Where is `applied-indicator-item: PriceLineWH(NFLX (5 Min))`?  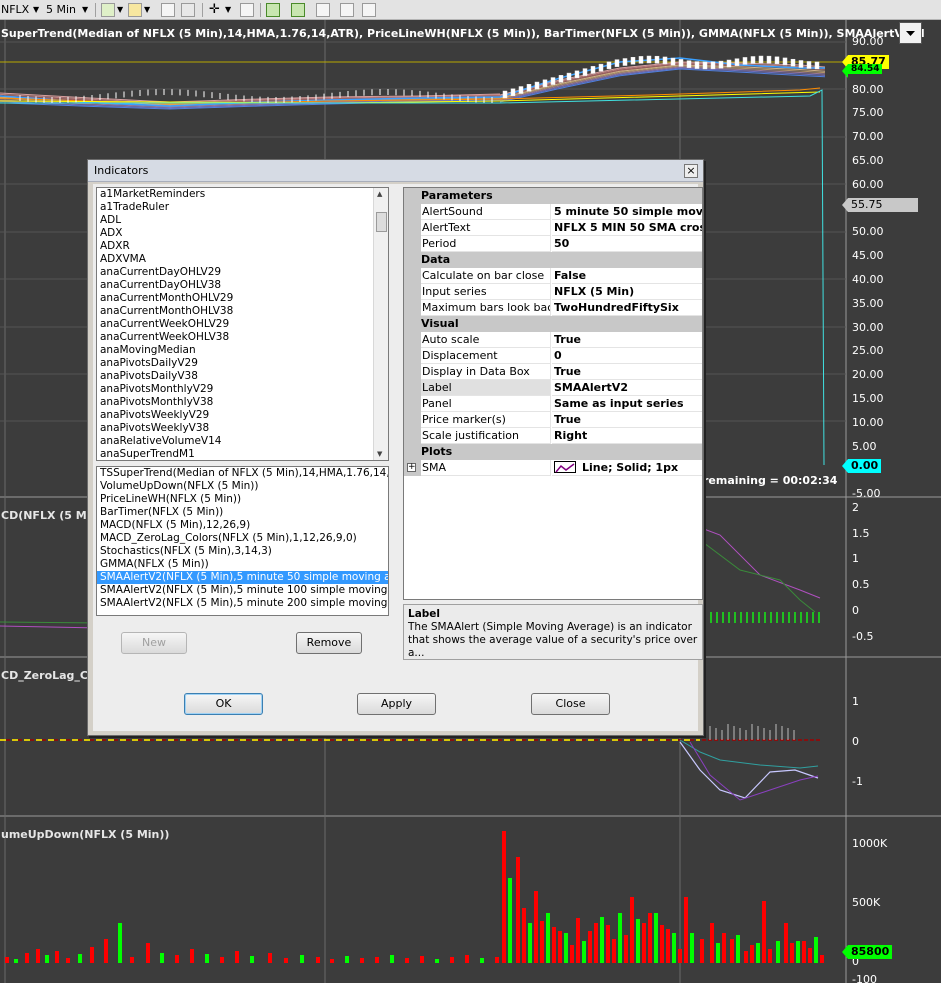 applied-indicator-item: PriceLineWH(NFLX (5 Min)) is located at coordinates (242, 499).